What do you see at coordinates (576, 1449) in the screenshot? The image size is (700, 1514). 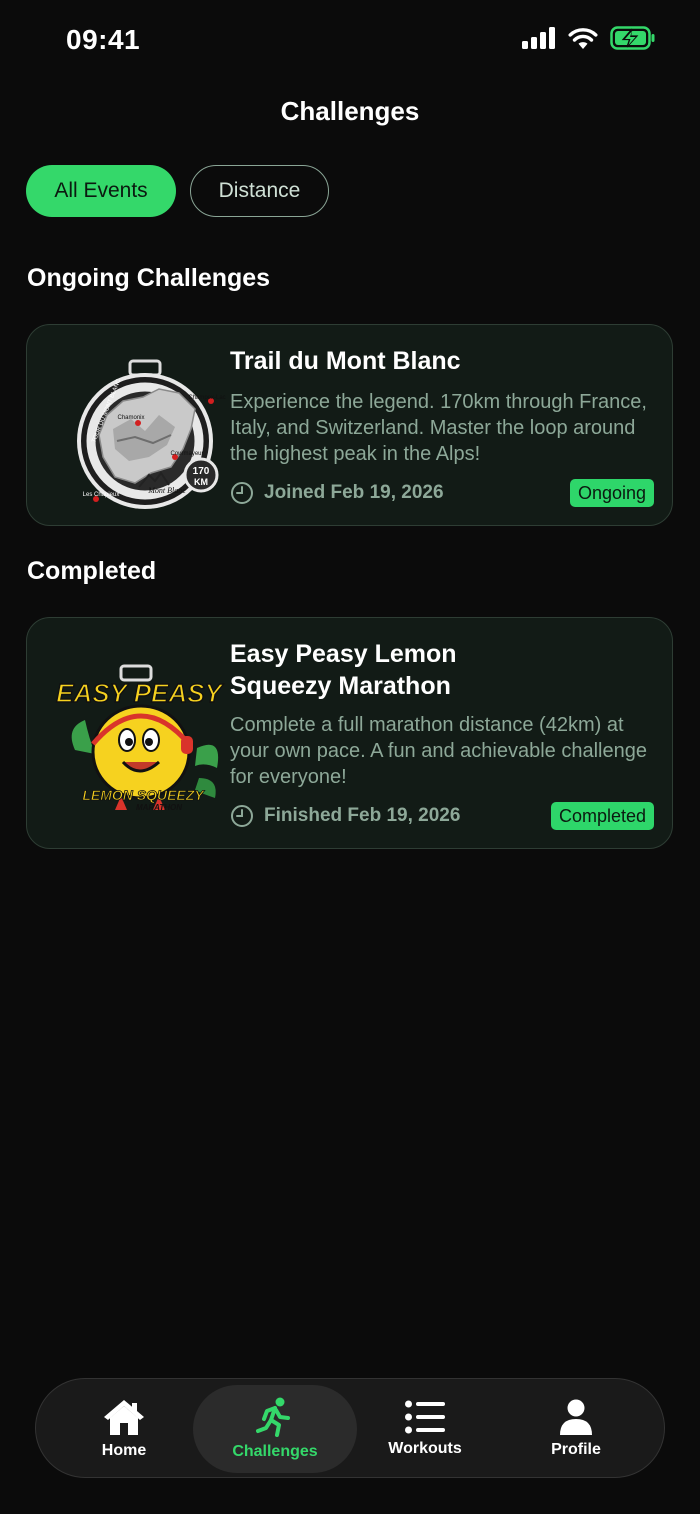 I see `tab-label: Profile` at bounding box center [576, 1449].